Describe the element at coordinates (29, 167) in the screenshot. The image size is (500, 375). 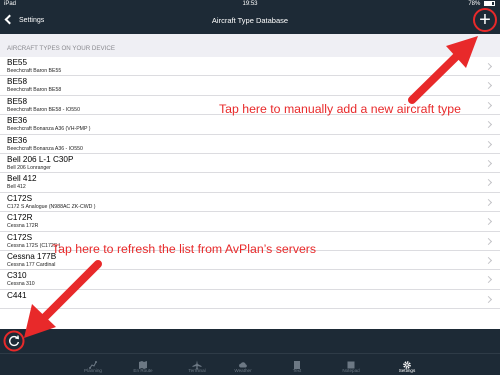
I see `aircraft-name: Bell 206 Lonranger` at that location.